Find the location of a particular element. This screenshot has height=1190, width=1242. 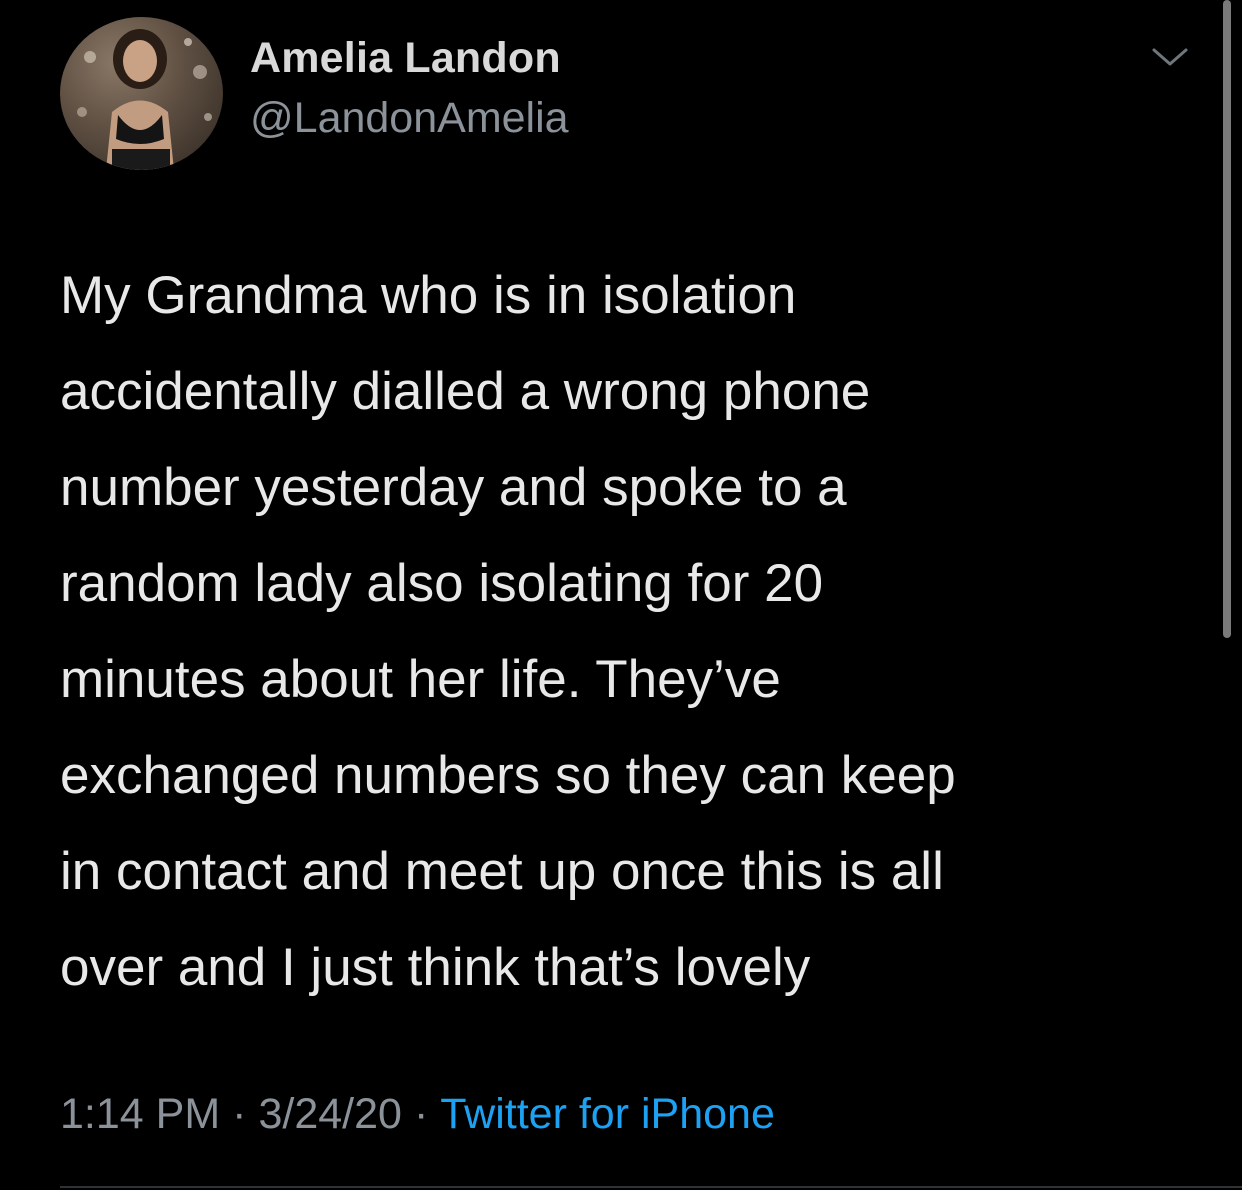

tweet-time: 1:14 PM is located at coordinates (140, 1114).